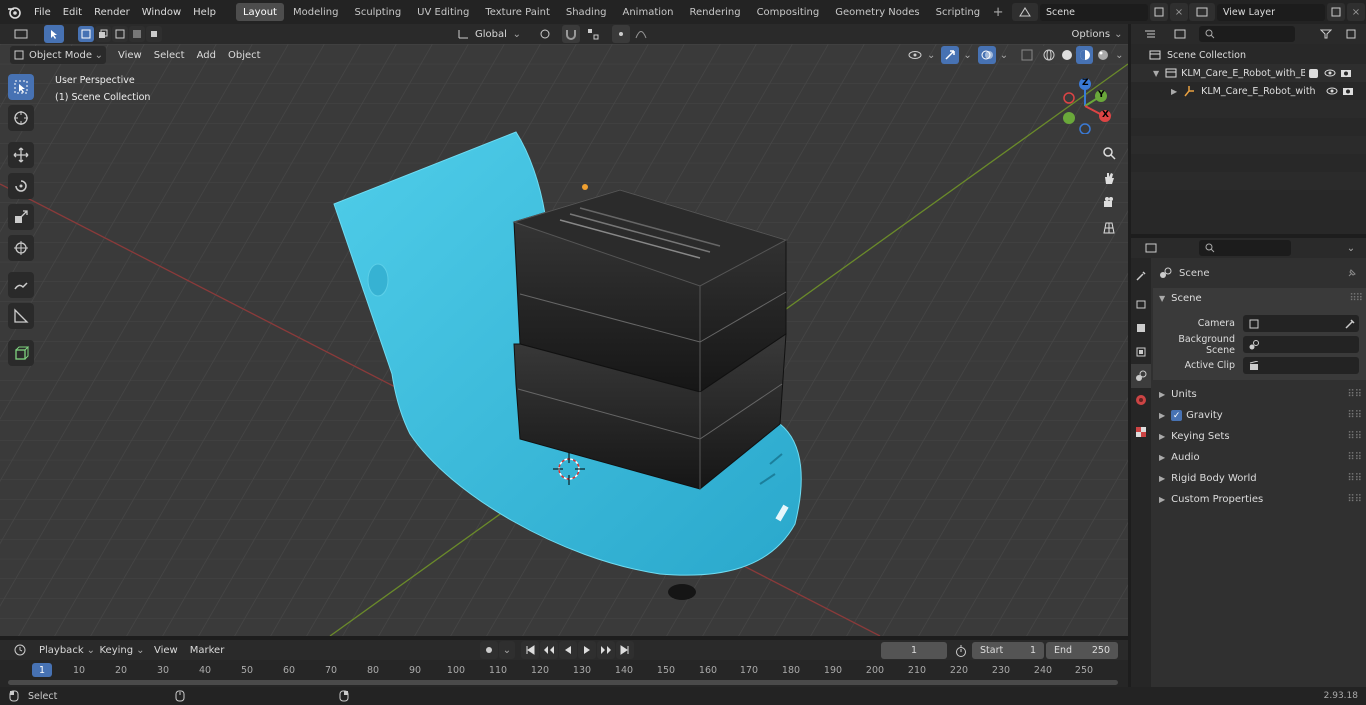 The image size is (1366, 705). What do you see at coordinates (207, 650) in the screenshot?
I see `timeline-menu-marker: Marker` at bounding box center [207, 650].